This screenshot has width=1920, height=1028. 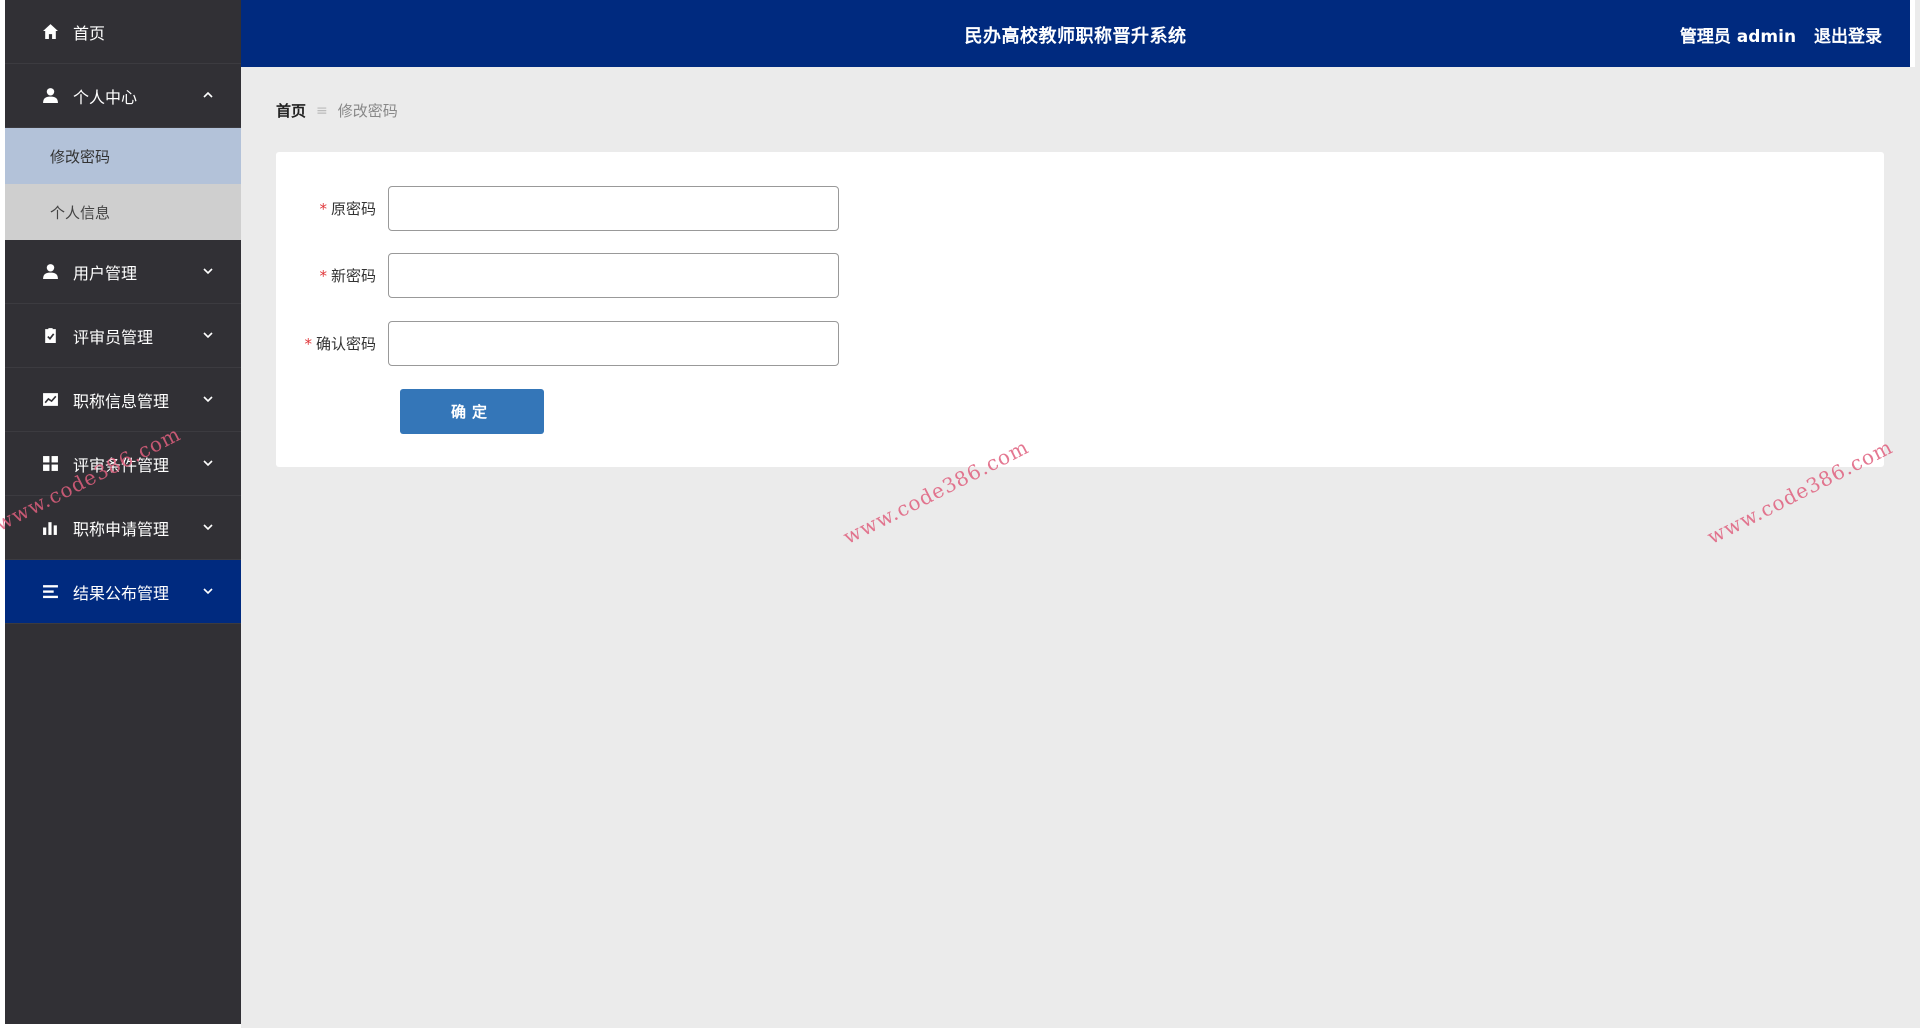 What do you see at coordinates (105, 97) in the screenshot?
I see `sidebar-item-label: 个人中心` at bounding box center [105, 97].